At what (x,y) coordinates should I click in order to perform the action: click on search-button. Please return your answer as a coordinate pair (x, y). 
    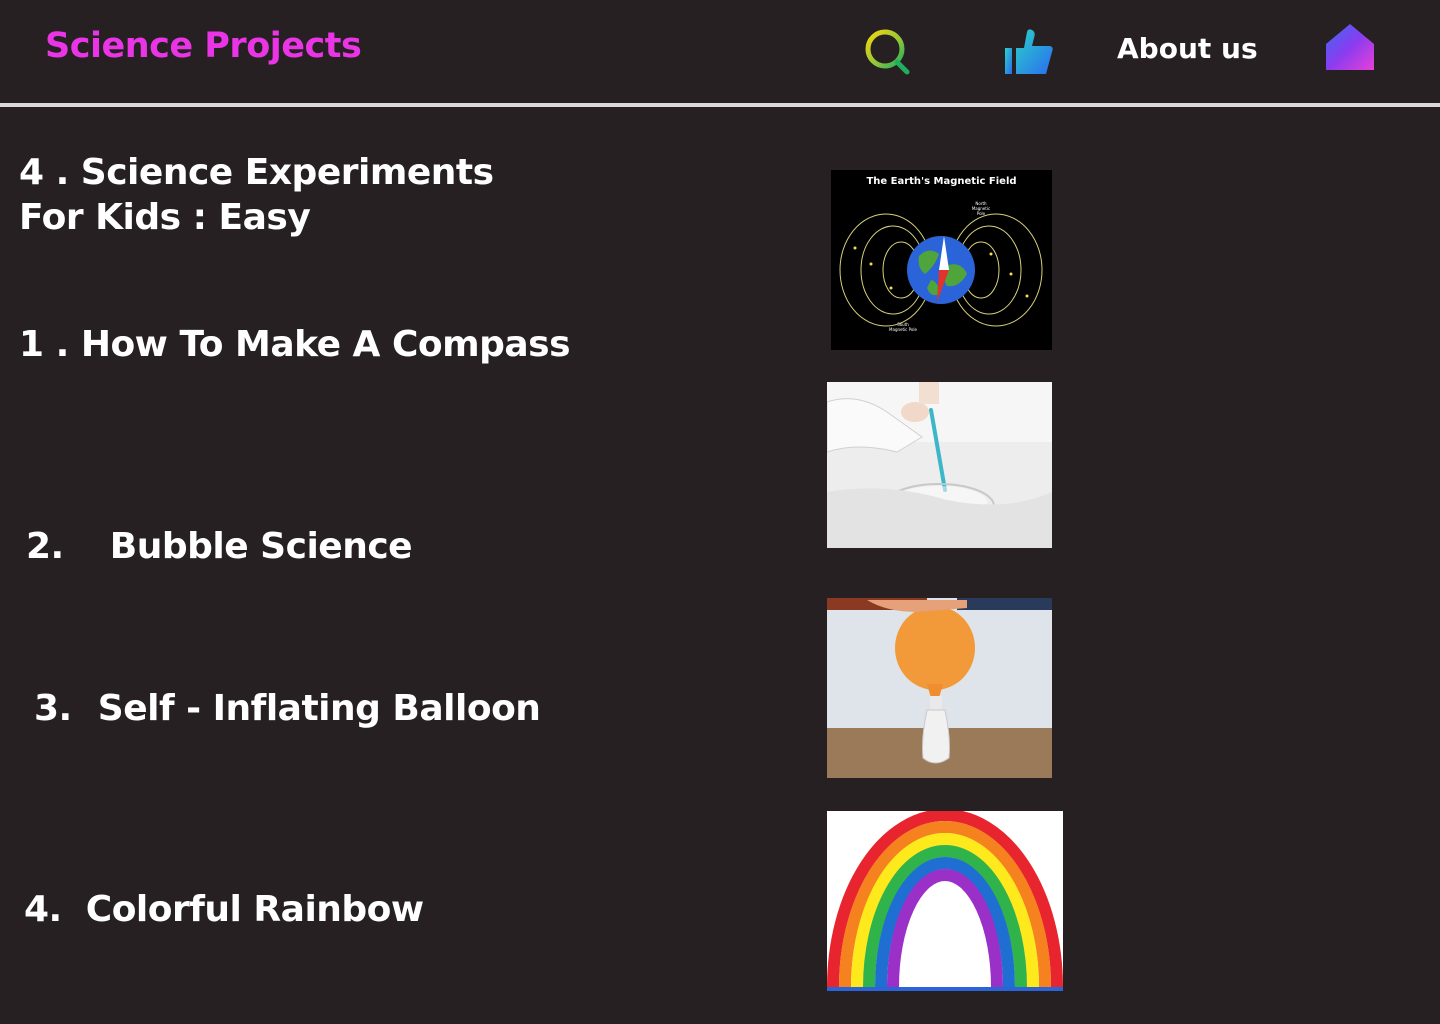
    Looking at the image, I should click on (887, 52).